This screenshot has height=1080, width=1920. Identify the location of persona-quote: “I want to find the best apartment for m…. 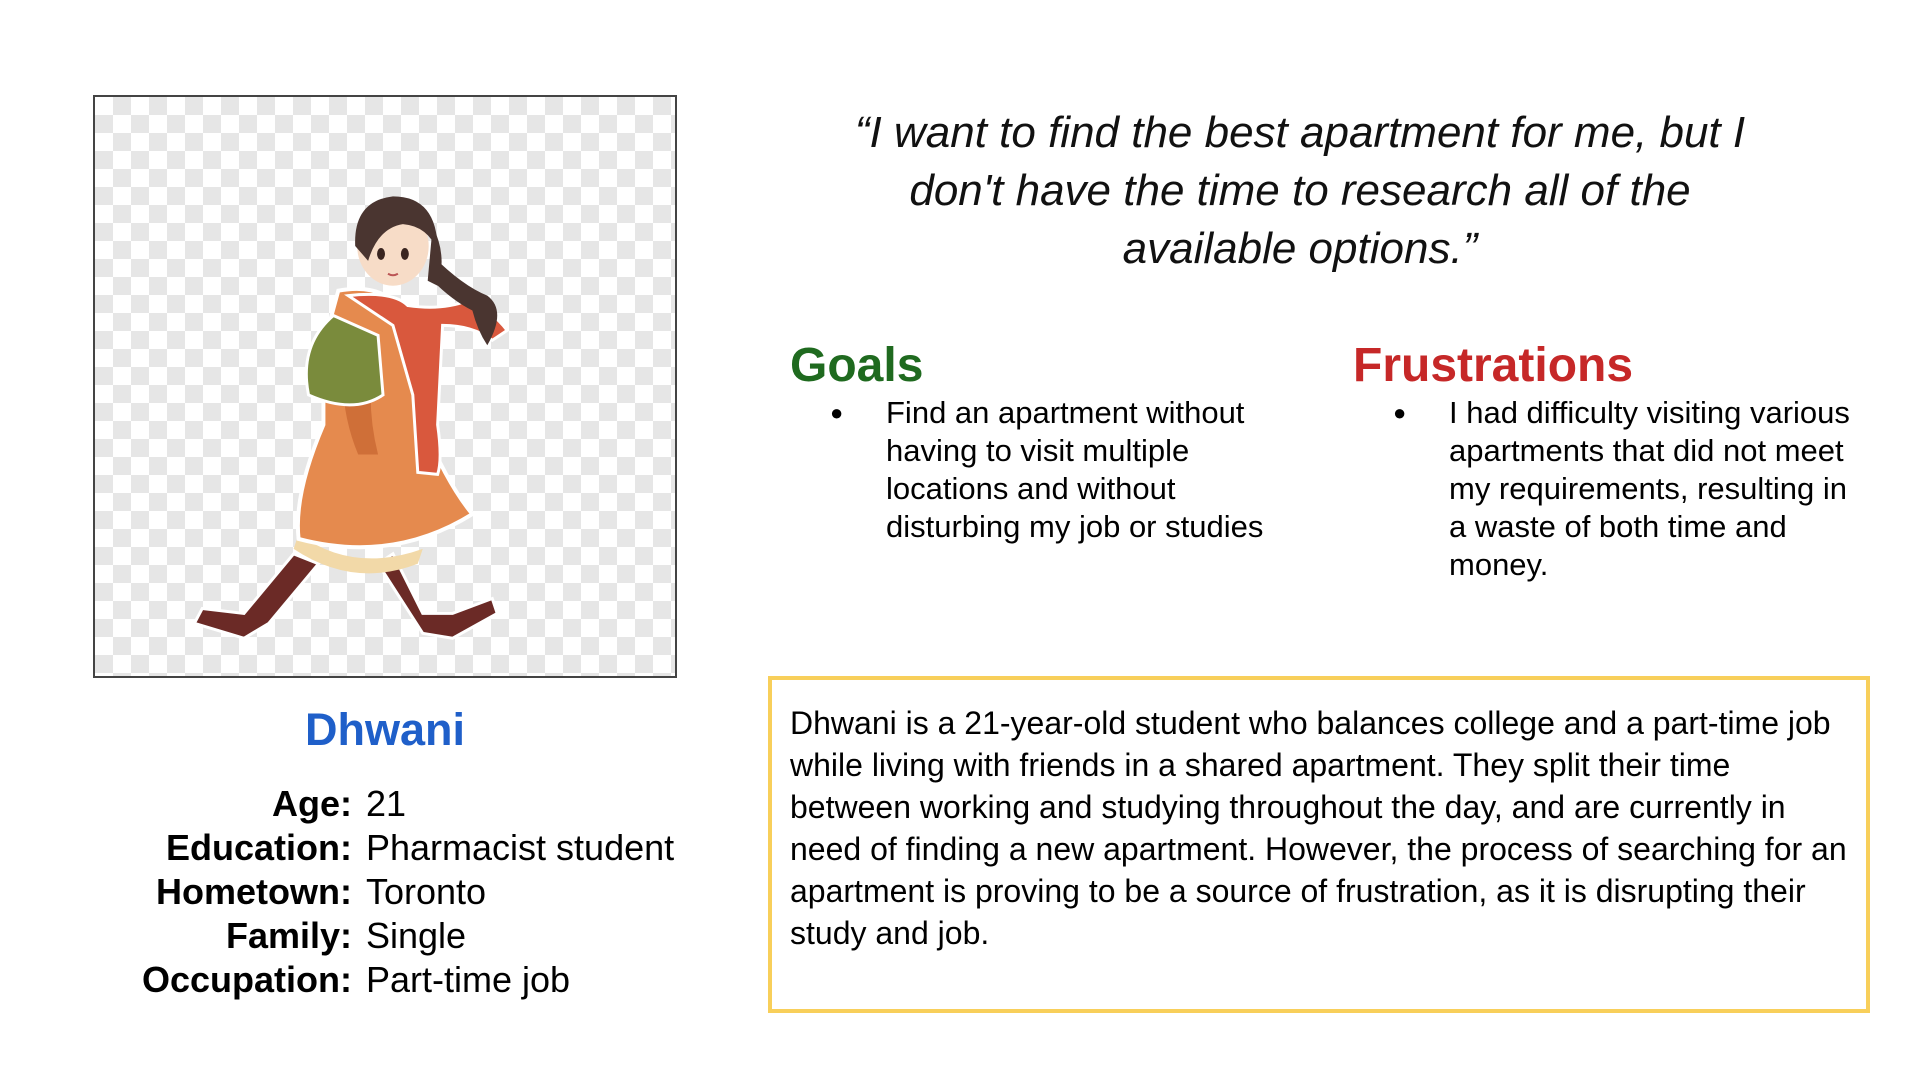
(1300, 191).